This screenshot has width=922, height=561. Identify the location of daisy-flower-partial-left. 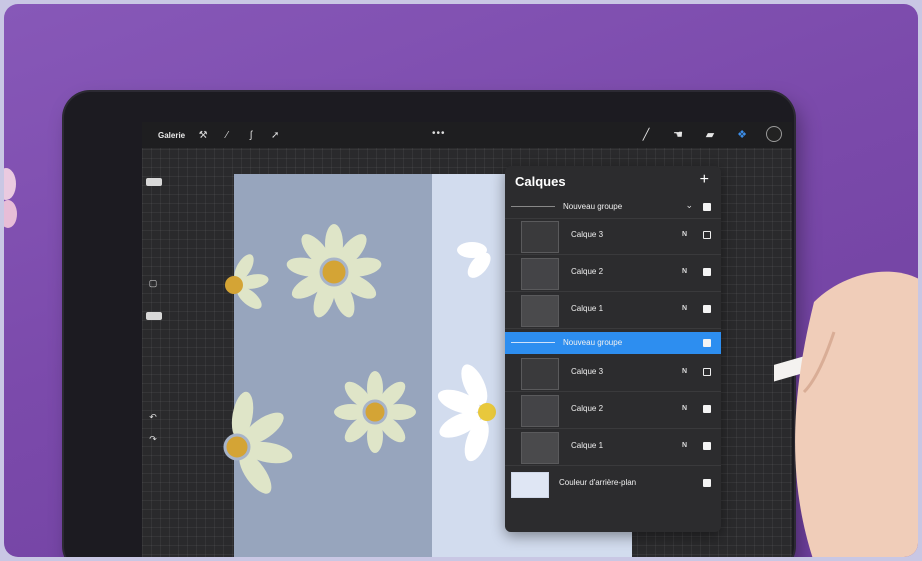
(247, 281).